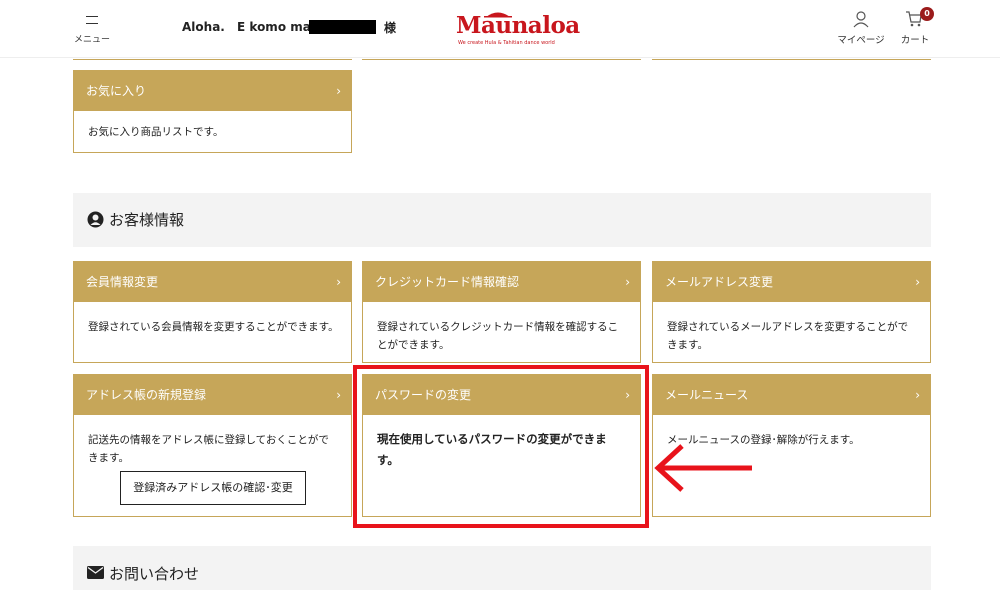  Describe the element at coordinates (719, 282) in the screenshot. I see `card-title: メールアドレス変更` at that location.